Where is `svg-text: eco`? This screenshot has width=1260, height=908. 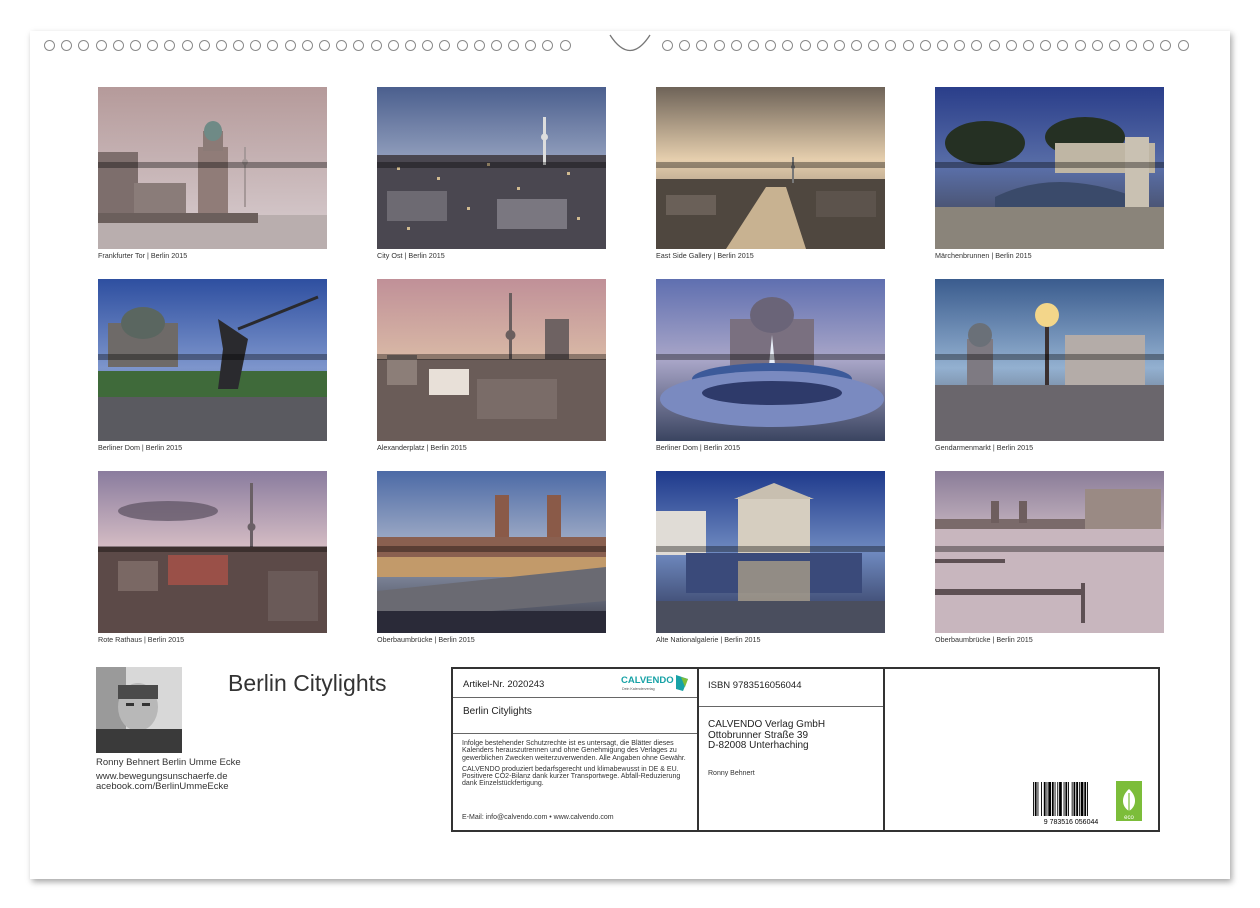 svg-text: eco is located at coordinates (1129, 818).